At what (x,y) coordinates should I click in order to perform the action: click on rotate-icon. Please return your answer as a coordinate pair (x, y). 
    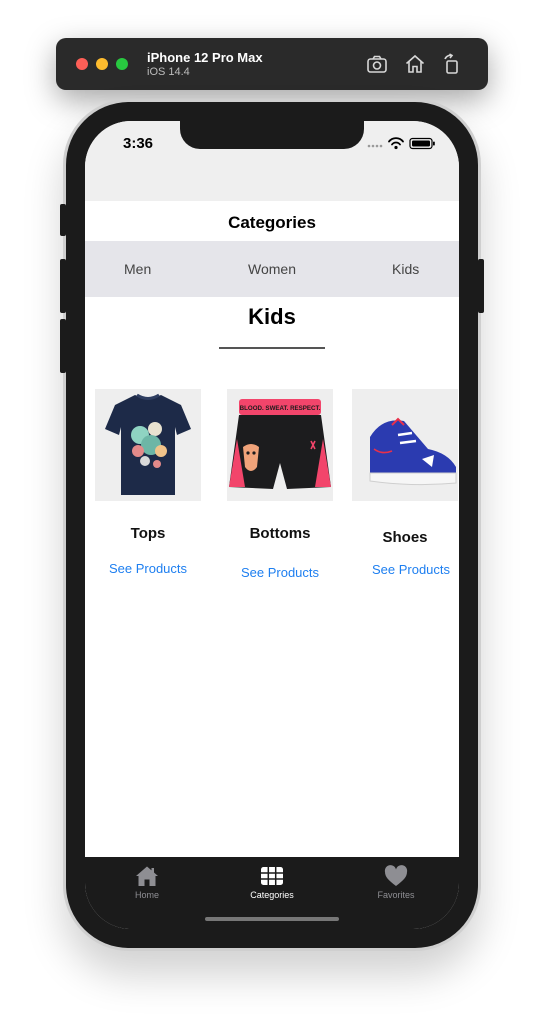
    Looking at the image, I should click on (452, 64).